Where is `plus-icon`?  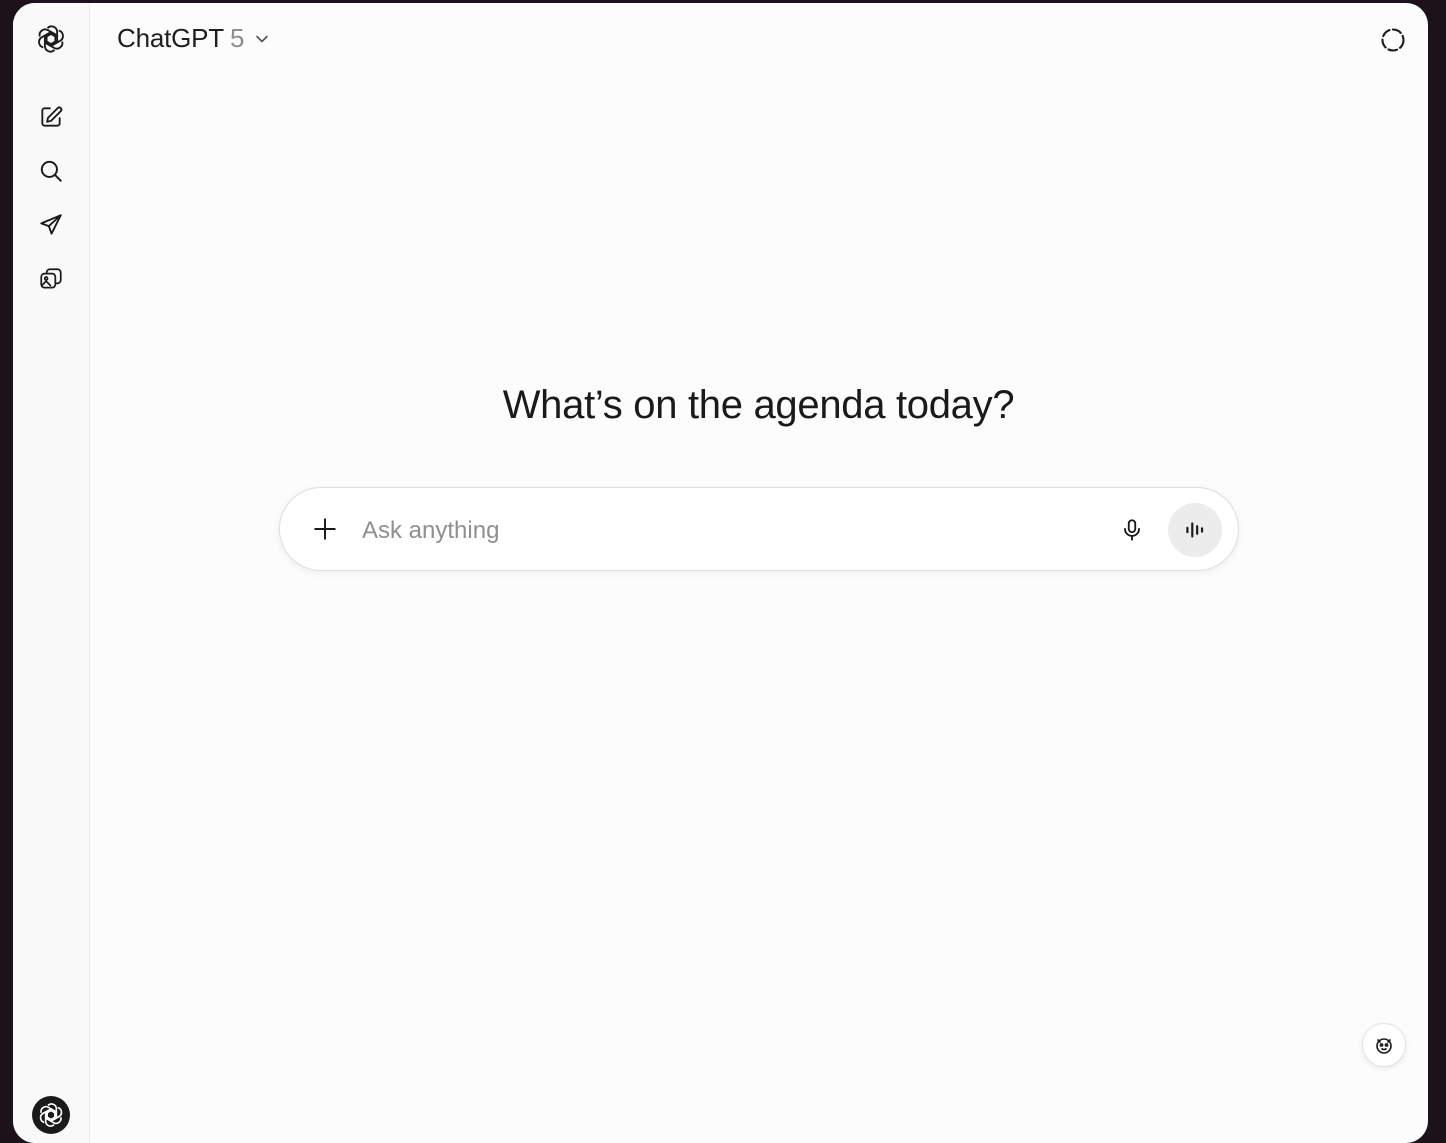
plus-icon is located at coordinates (325, 529).